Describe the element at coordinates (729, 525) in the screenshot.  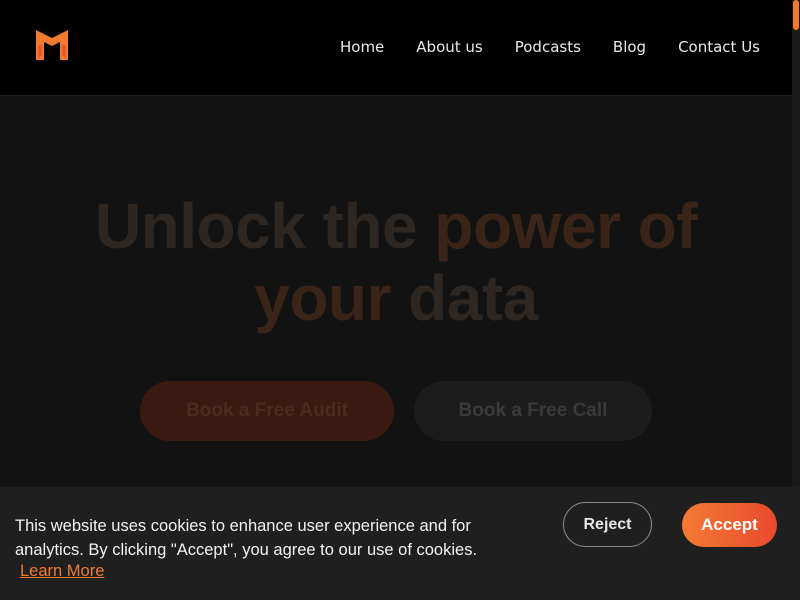
I see `accept-button: Accept` at that location.